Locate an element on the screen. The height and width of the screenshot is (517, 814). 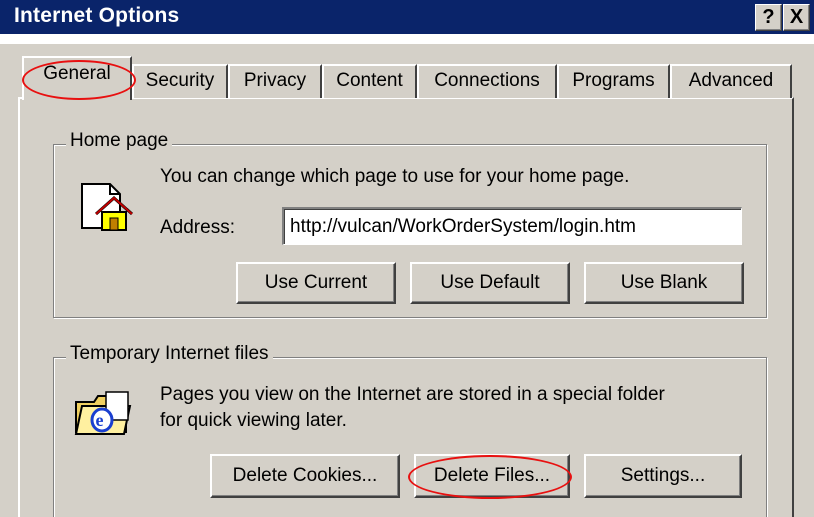
temp-files-description-line-2: for quick viewing later. is located at coordinates (253, 420).